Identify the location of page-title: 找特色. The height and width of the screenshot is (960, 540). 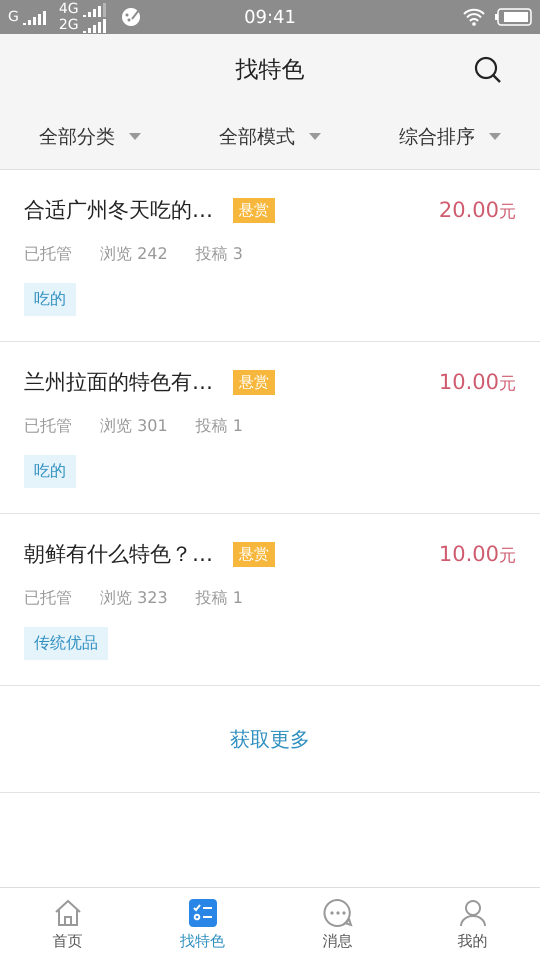
(270, 70).